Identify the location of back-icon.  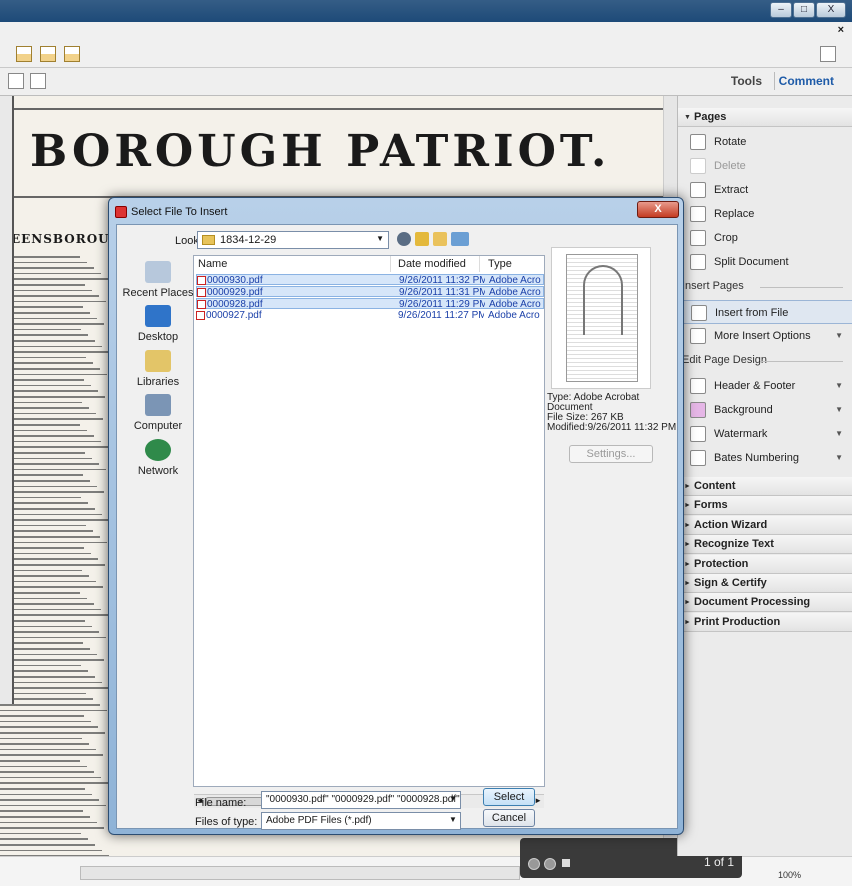
(404, 239).